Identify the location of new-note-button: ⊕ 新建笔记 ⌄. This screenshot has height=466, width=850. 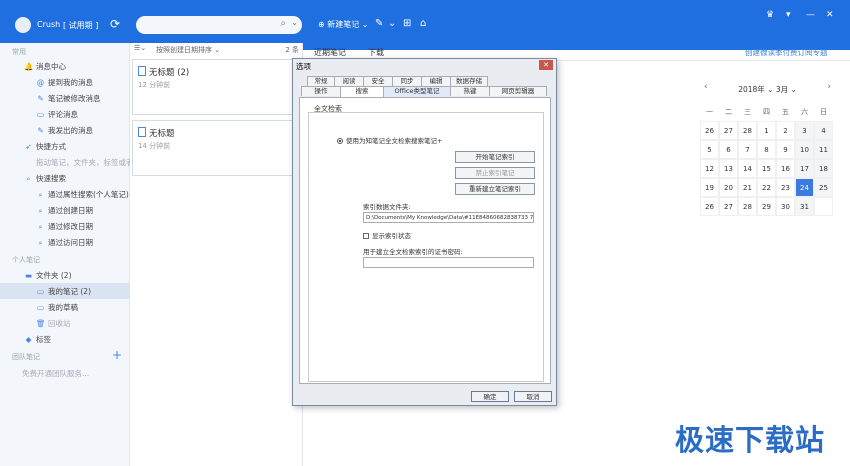
(343, 24).